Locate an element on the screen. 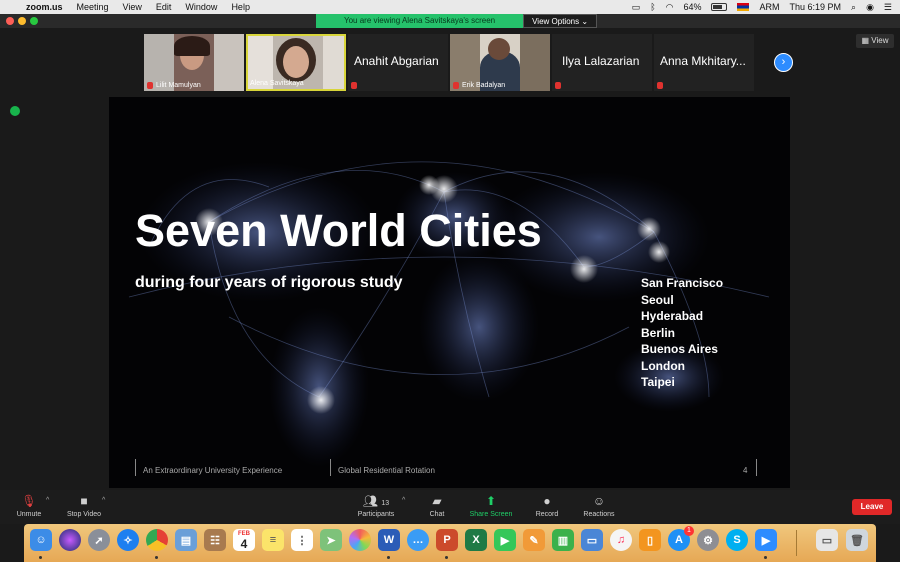 The width and height of the screenshot is (900, 562). spotlight-search-icon: ⌕ is located at coordinates (853, 7).